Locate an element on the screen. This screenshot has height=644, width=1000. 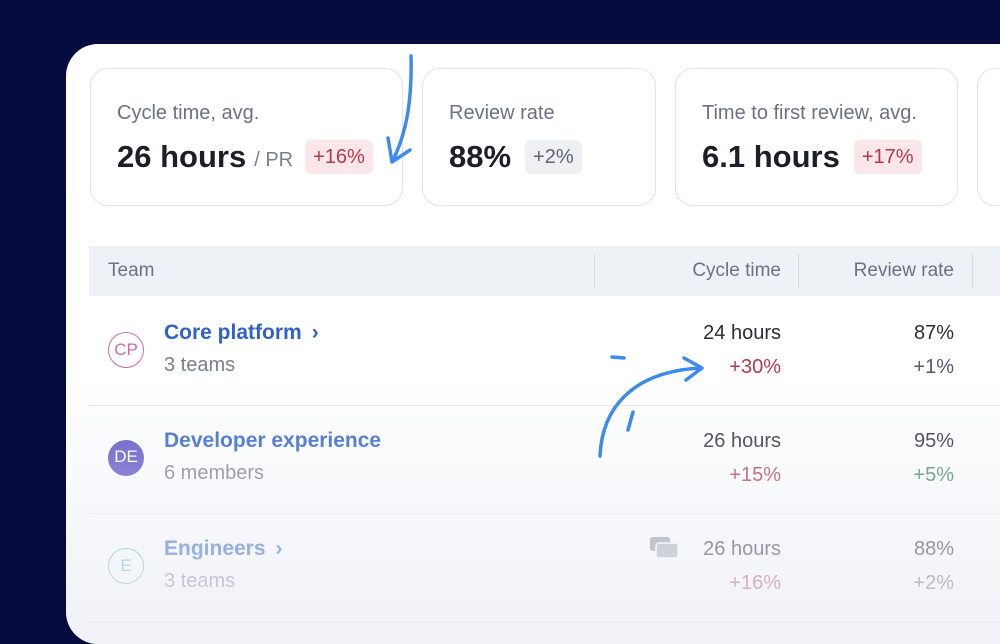
annotation-arrow-down-icon is located at coordinates (399, 109).